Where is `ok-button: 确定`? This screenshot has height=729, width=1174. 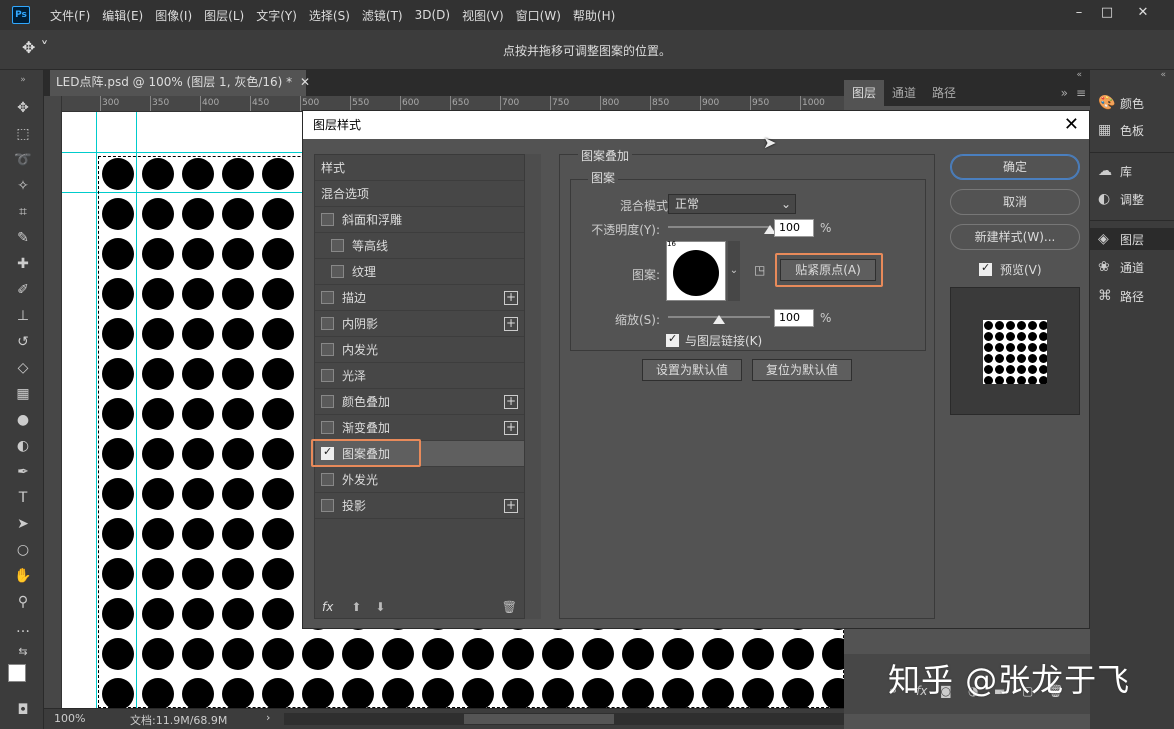
ok-button: 确定 is located at coordinates (1015, 167).